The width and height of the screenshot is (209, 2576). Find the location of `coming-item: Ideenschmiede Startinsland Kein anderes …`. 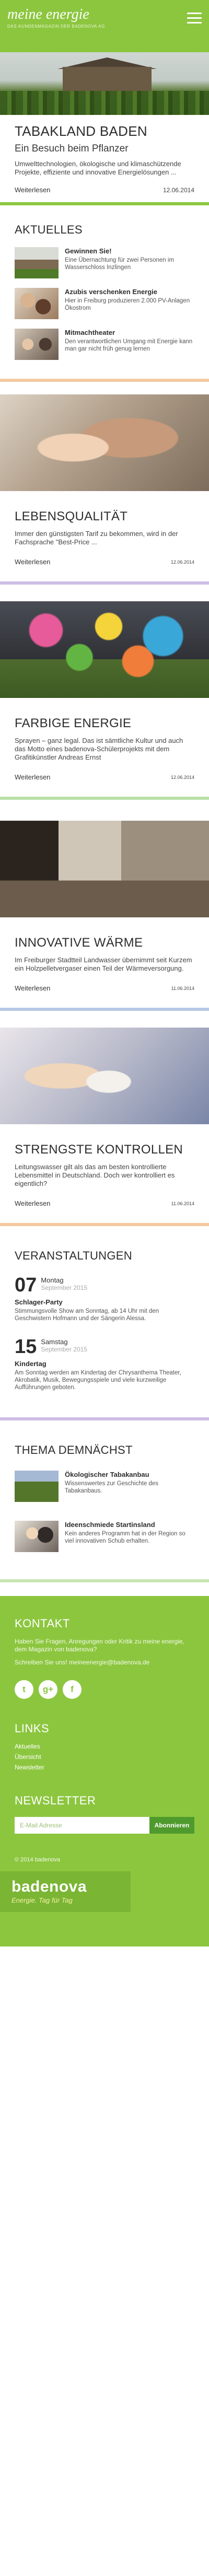

coming-item: Ideenschmiede Startinsland Kein anderes … is located at coordinates (104, 1538).